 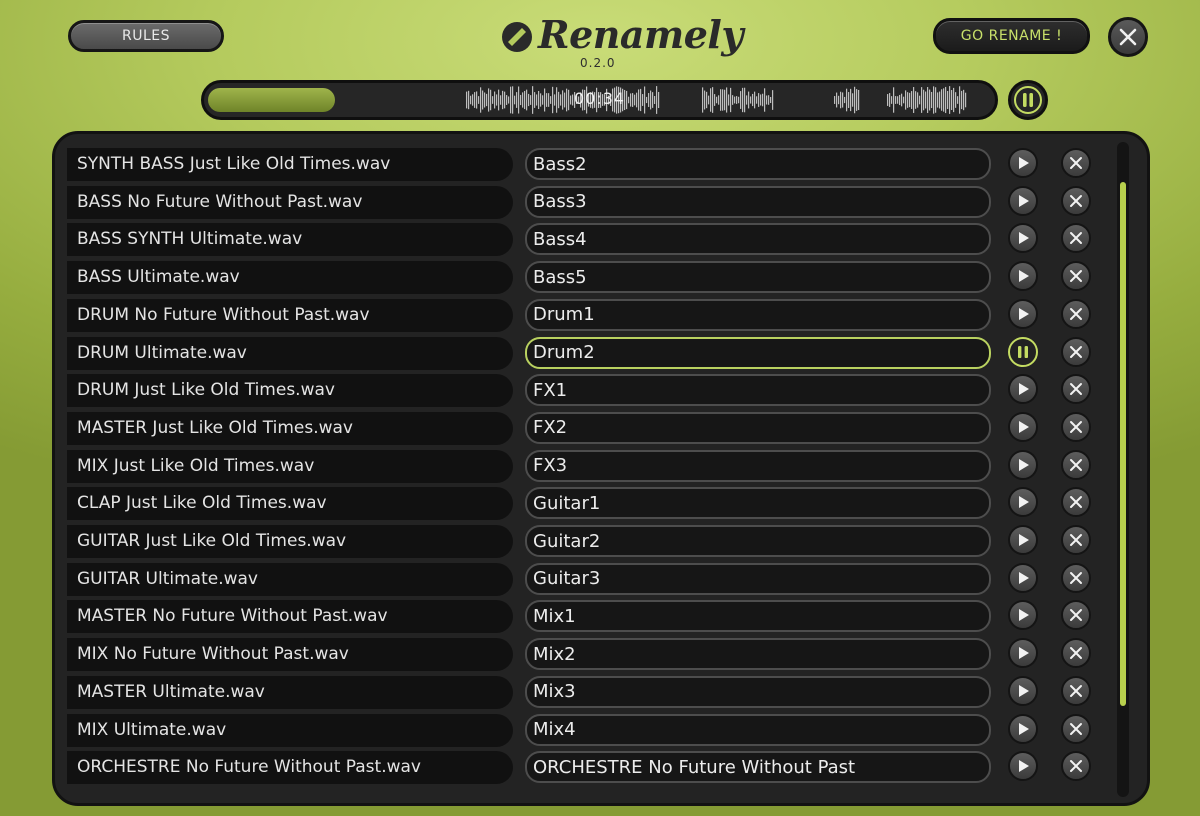 I want to click on rules-label: RULES, so click(x=145, y=36).